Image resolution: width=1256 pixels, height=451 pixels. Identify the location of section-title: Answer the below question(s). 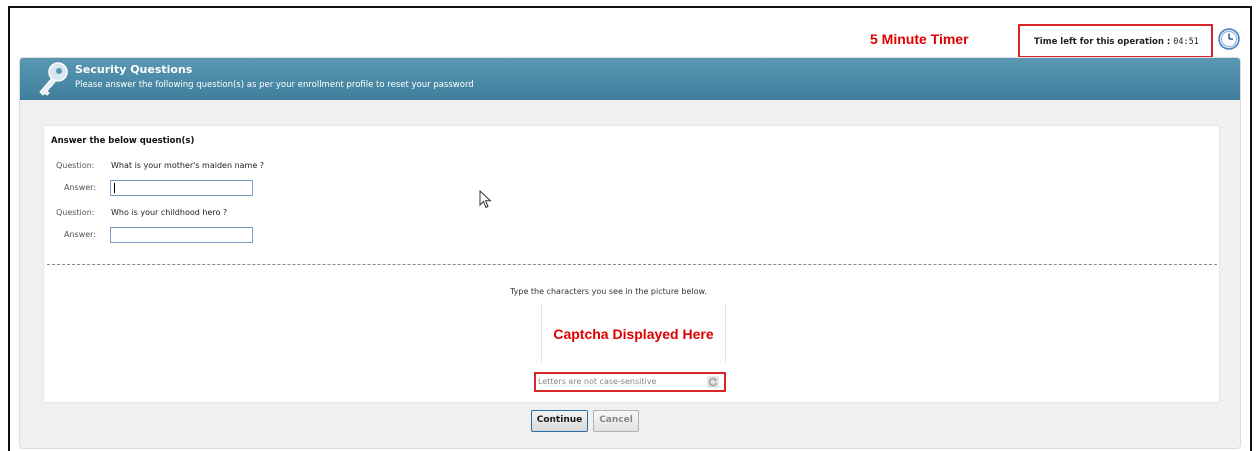
(123, 141).